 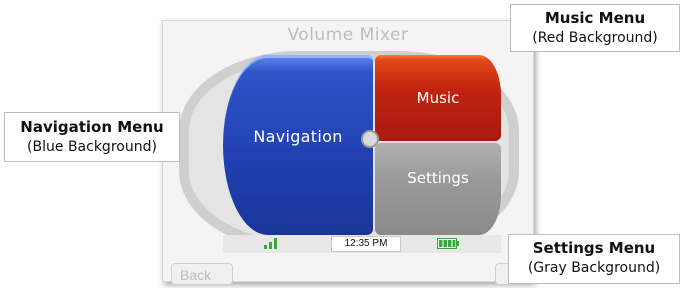 What do you see at coordinates (92, 147) in the screenshot?
I see `navigation-callout-subtitle: (Blue Background)` at bounding box center [92, 147].